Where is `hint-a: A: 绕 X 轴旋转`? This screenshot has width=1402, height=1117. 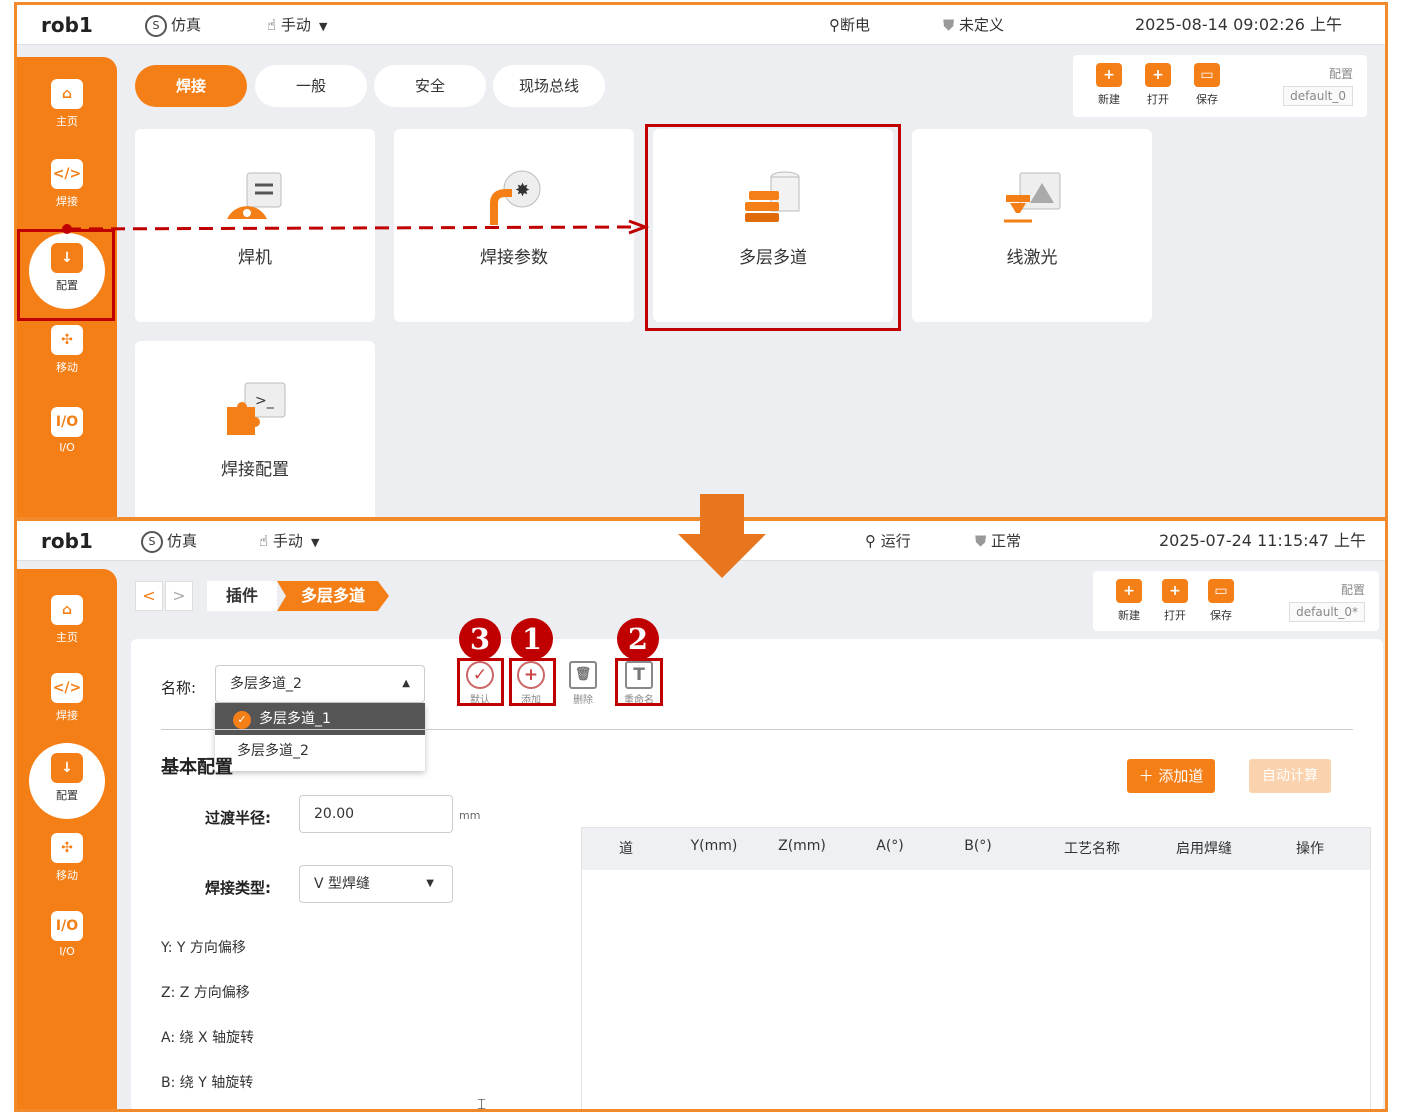
hint-a: A: 绕 X 轴旋转 is located at coordinates (207, 1038).